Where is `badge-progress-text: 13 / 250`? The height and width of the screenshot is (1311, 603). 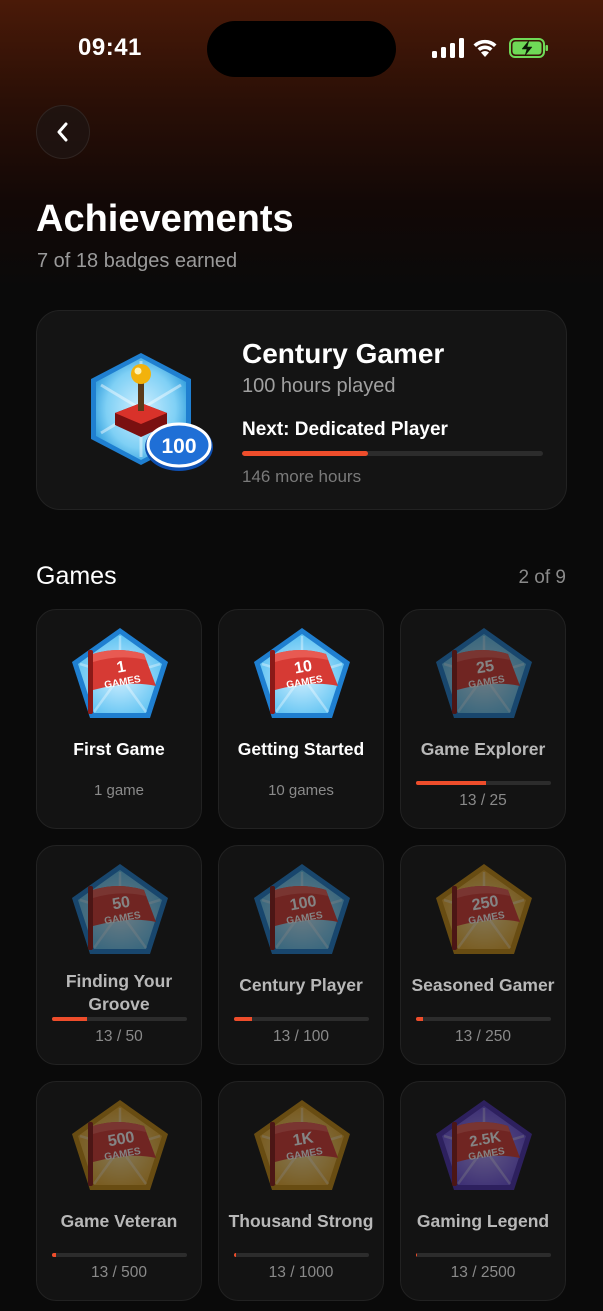
badge-progress-text: 13 / 250 is located at coordinates (483, 1036).